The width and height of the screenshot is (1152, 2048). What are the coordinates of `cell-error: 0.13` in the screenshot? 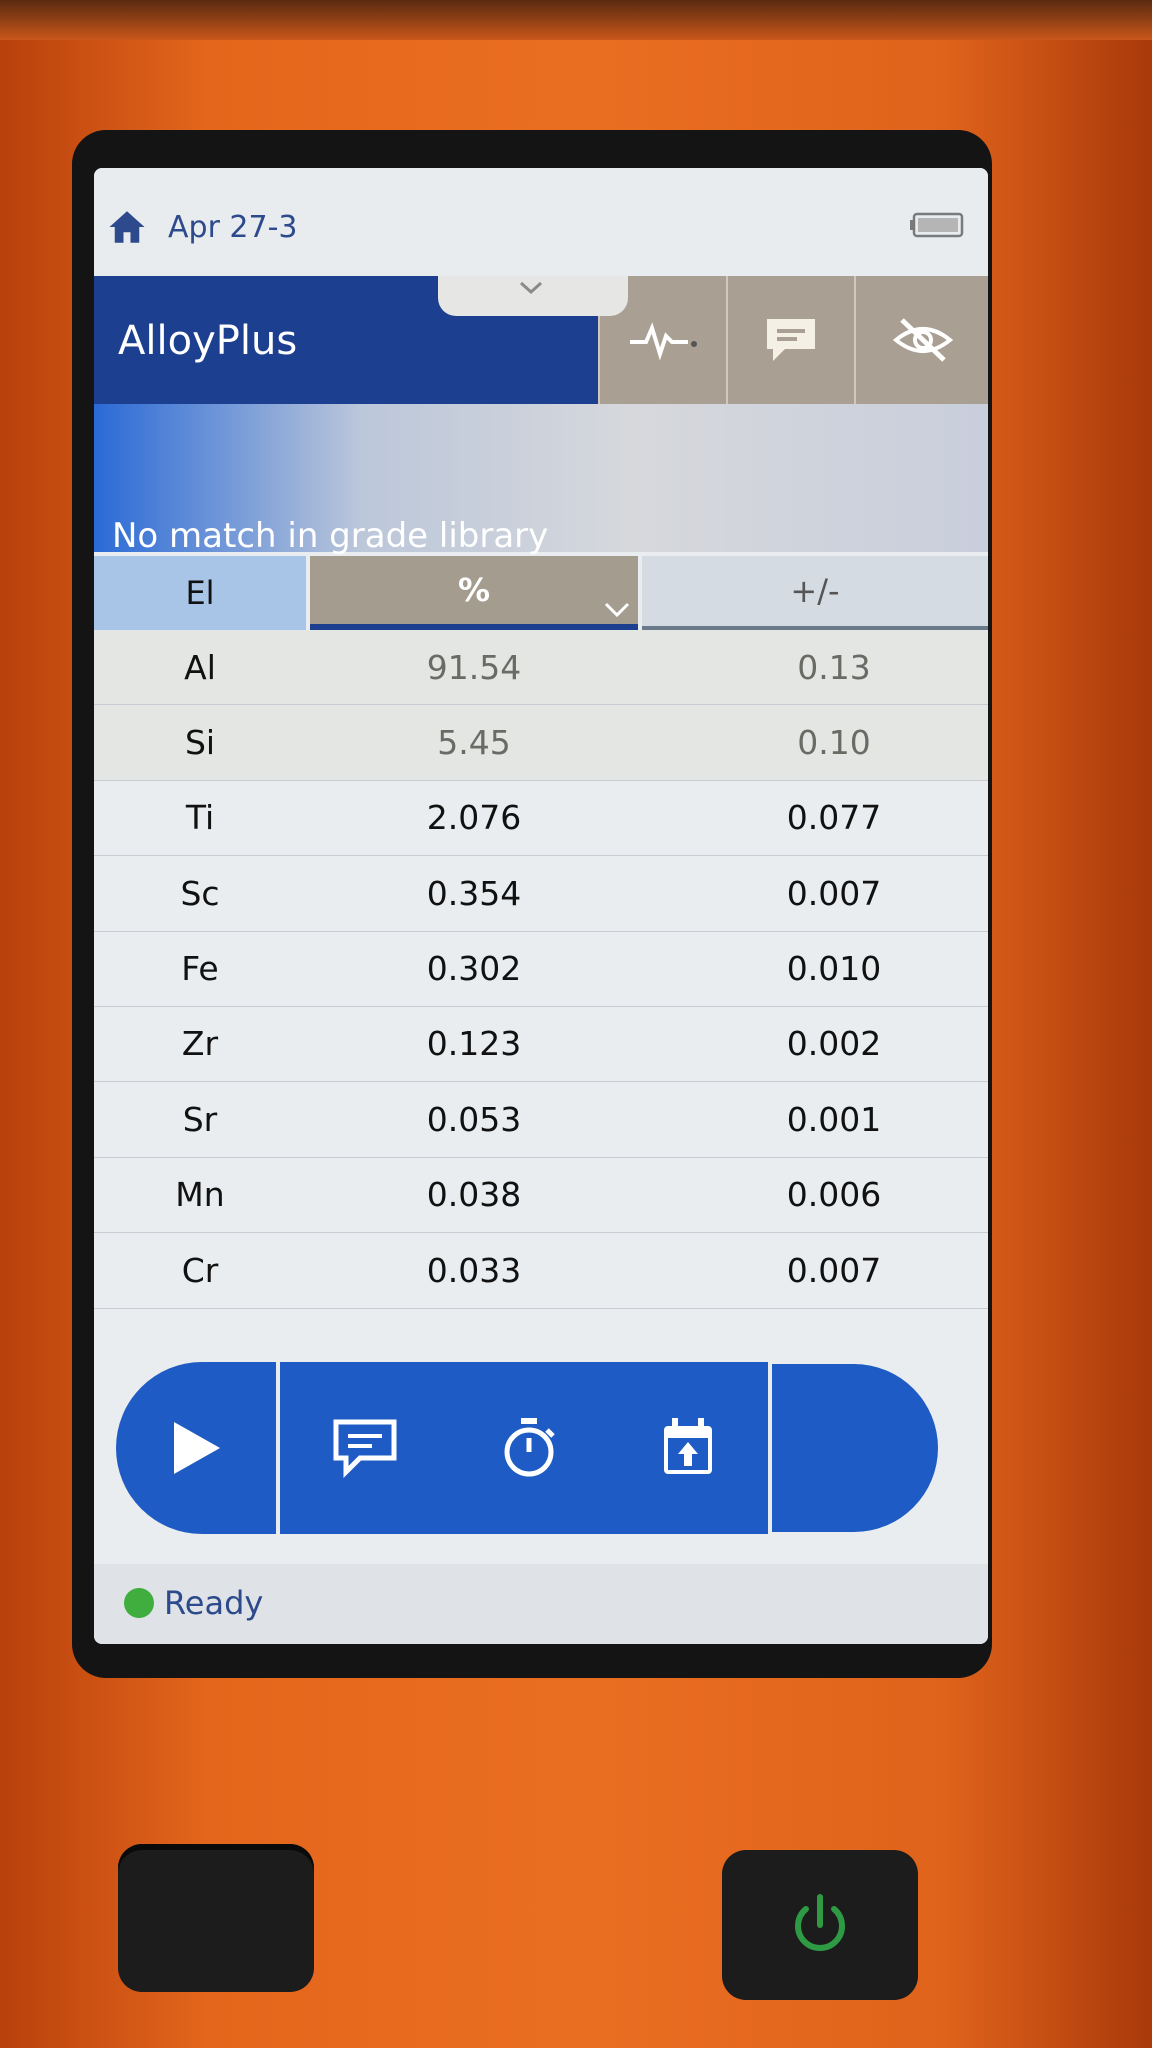 It's located at (834, 667).